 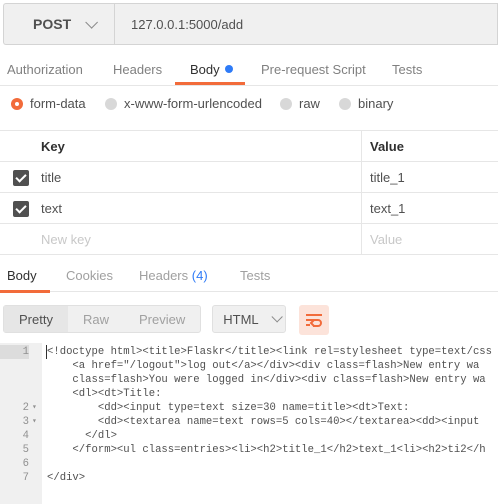 I want to click on code-text: </div>, so click(x=66, y=478).